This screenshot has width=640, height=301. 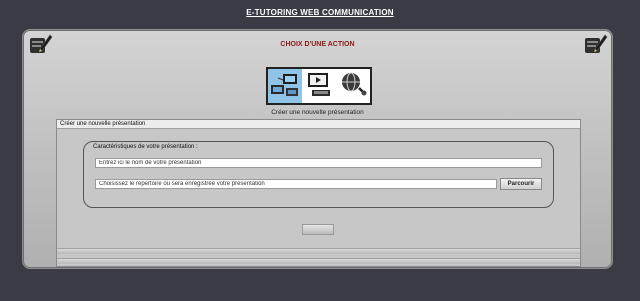 I want to click on action-network, so click(x=353, y=86).